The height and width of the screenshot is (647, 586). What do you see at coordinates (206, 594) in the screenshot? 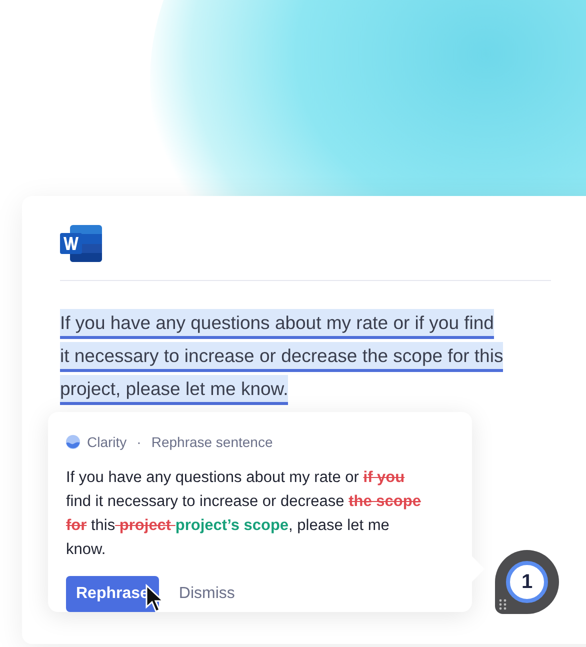
I see `dismiss-button: Dismiss` at bounding box center [206, 594].